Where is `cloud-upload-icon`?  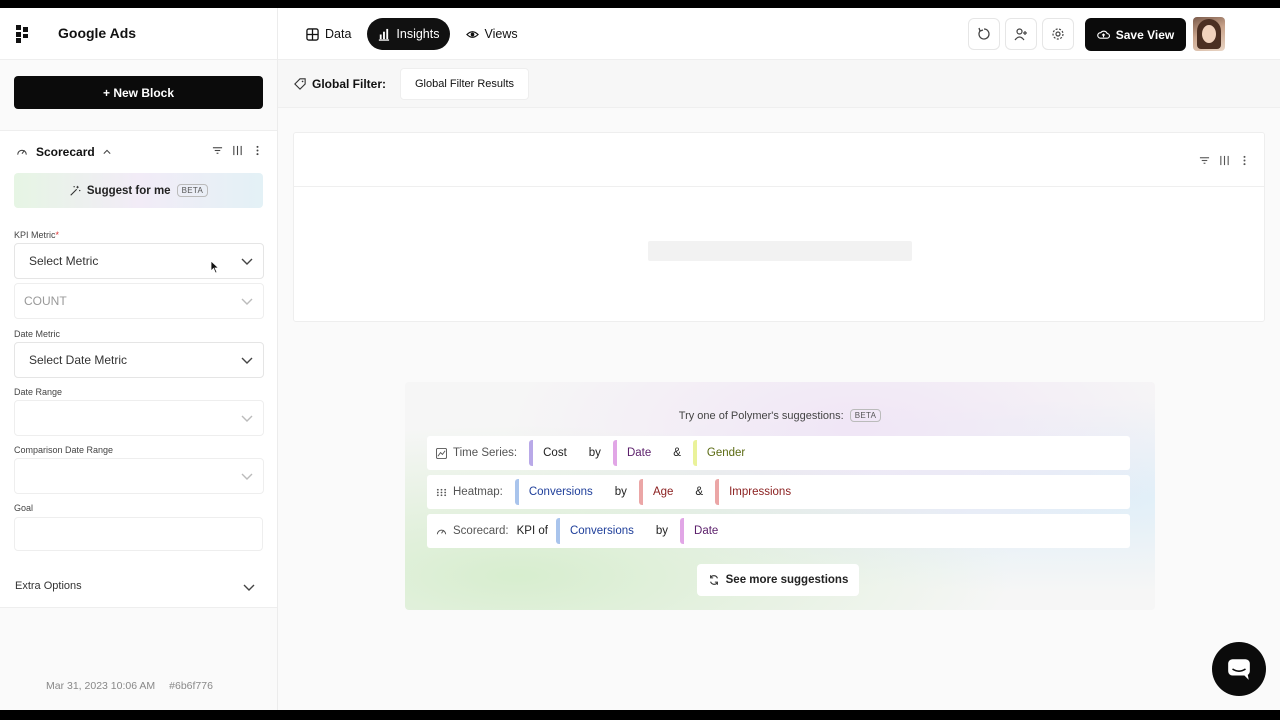
cloud-upload-icon is located at coordinates (1103, 34).